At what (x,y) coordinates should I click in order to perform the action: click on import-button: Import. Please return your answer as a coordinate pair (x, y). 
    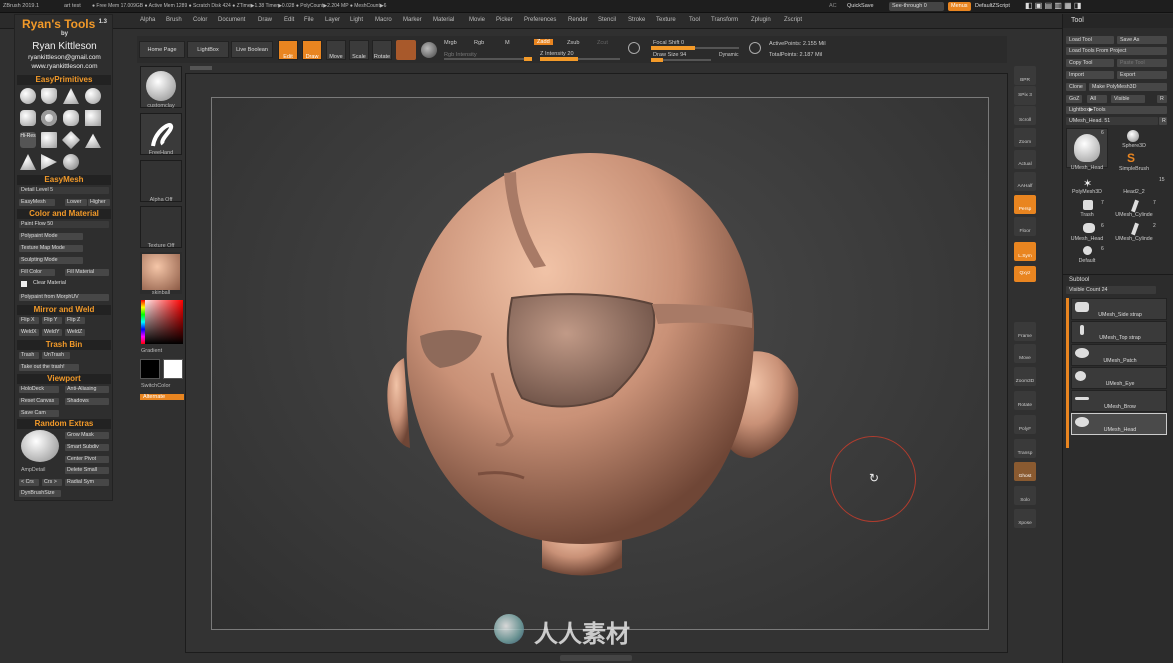
    Looking at the image, I should click on (1090, 75).